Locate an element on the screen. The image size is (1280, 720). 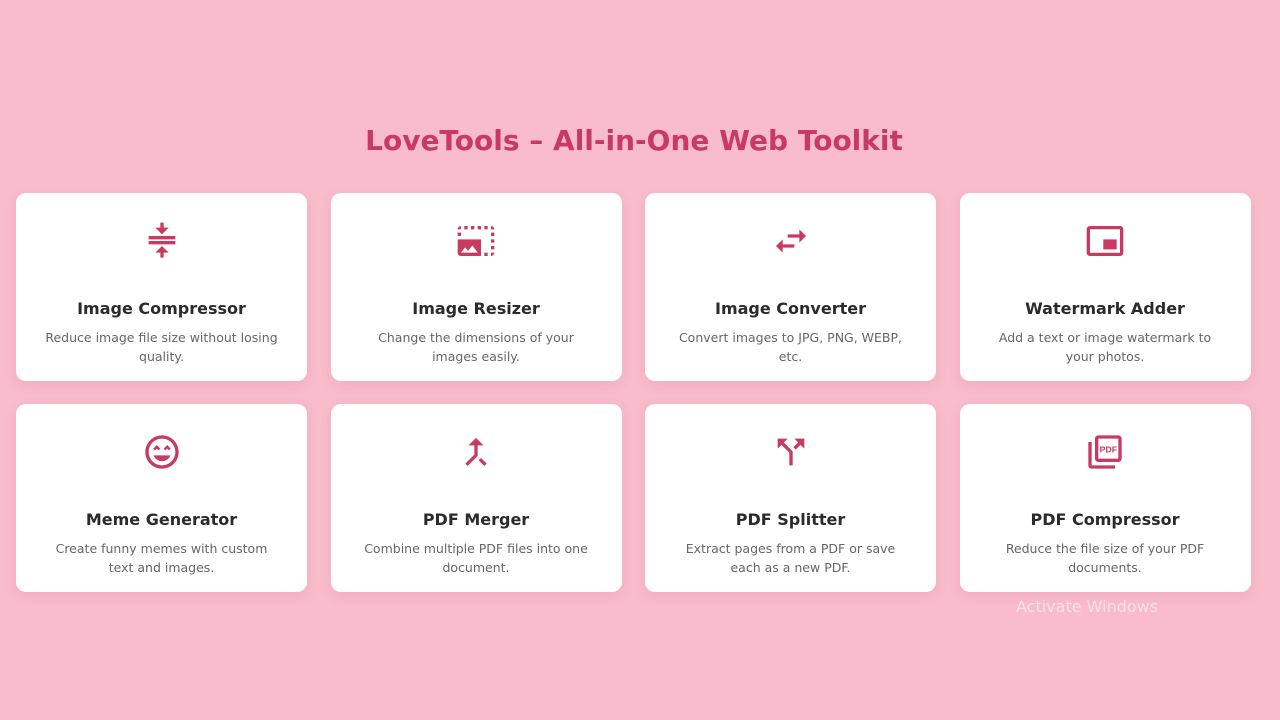
tool-card-title: Image Resizer is located at coordinates (476, 308).